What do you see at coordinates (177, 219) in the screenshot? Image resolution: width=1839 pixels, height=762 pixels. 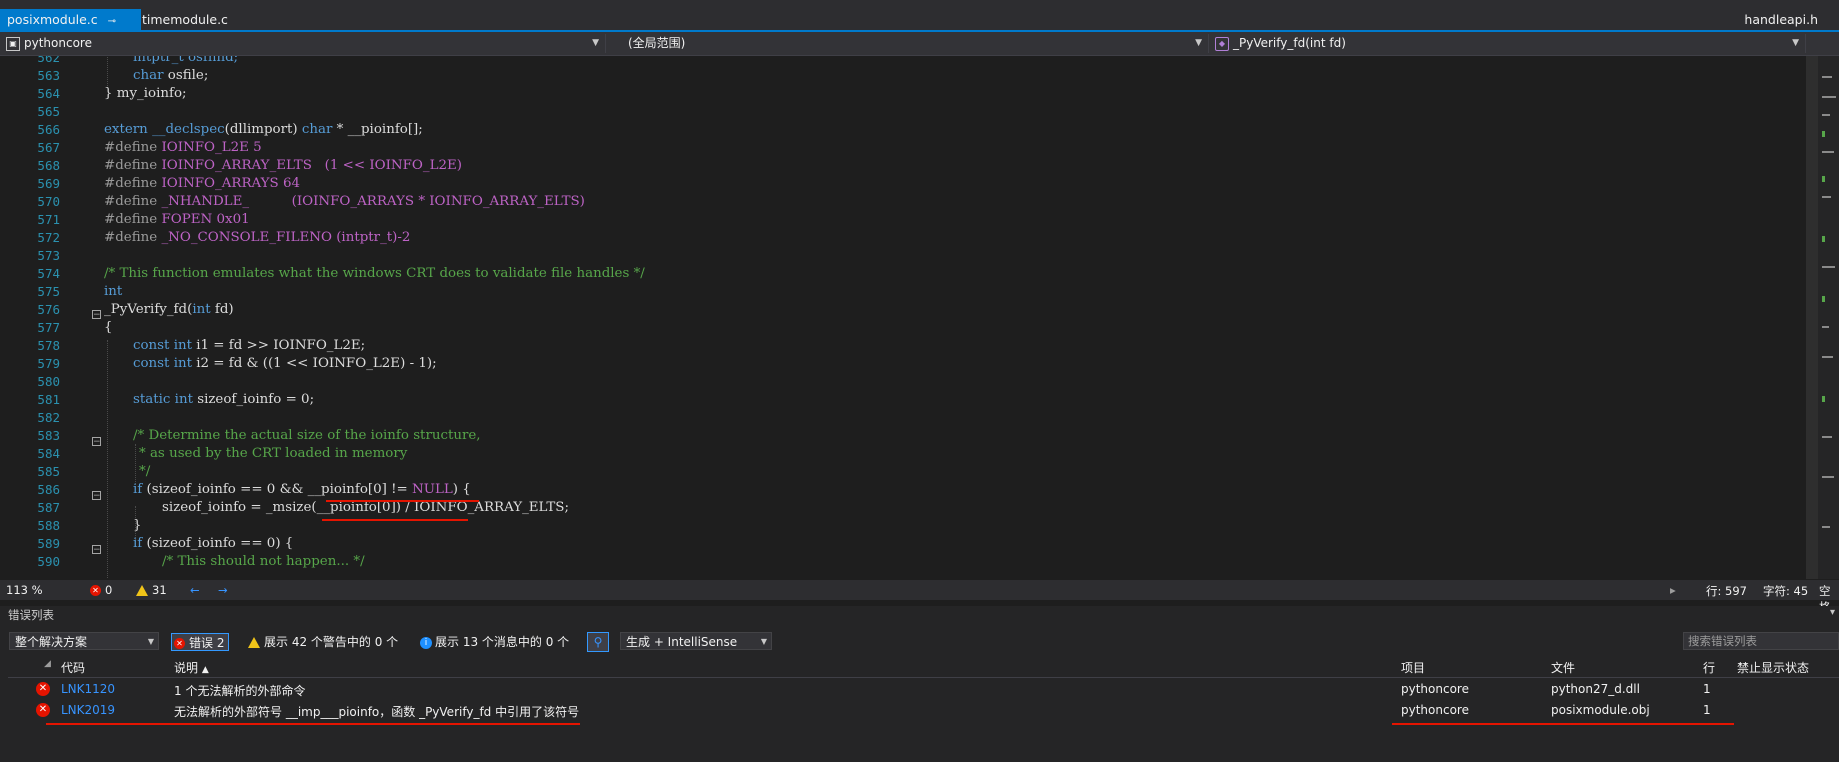 I see `code-line-571: #define FOPEN 0x01` at bounding box center [177, 219].